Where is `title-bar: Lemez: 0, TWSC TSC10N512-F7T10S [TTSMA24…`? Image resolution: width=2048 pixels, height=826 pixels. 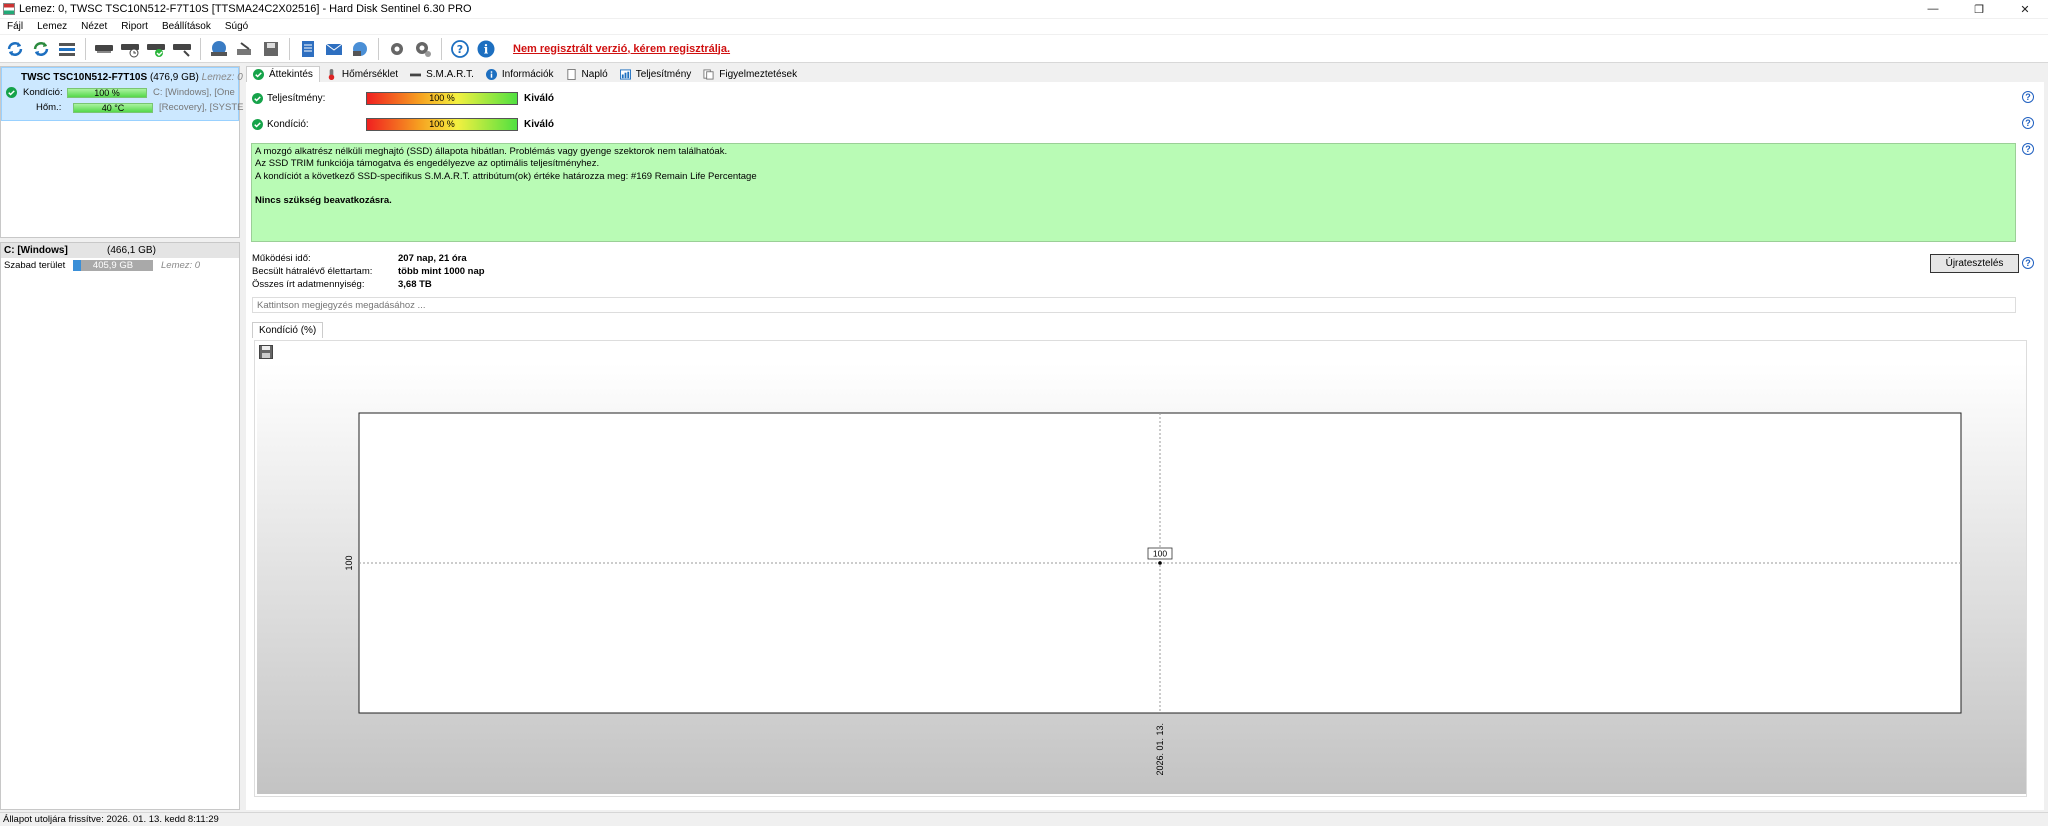 title-bar: Lemez: 0, TWSC TSC10N512-F7T10S [TTSMA24… is located at coordinates (1024, 9).